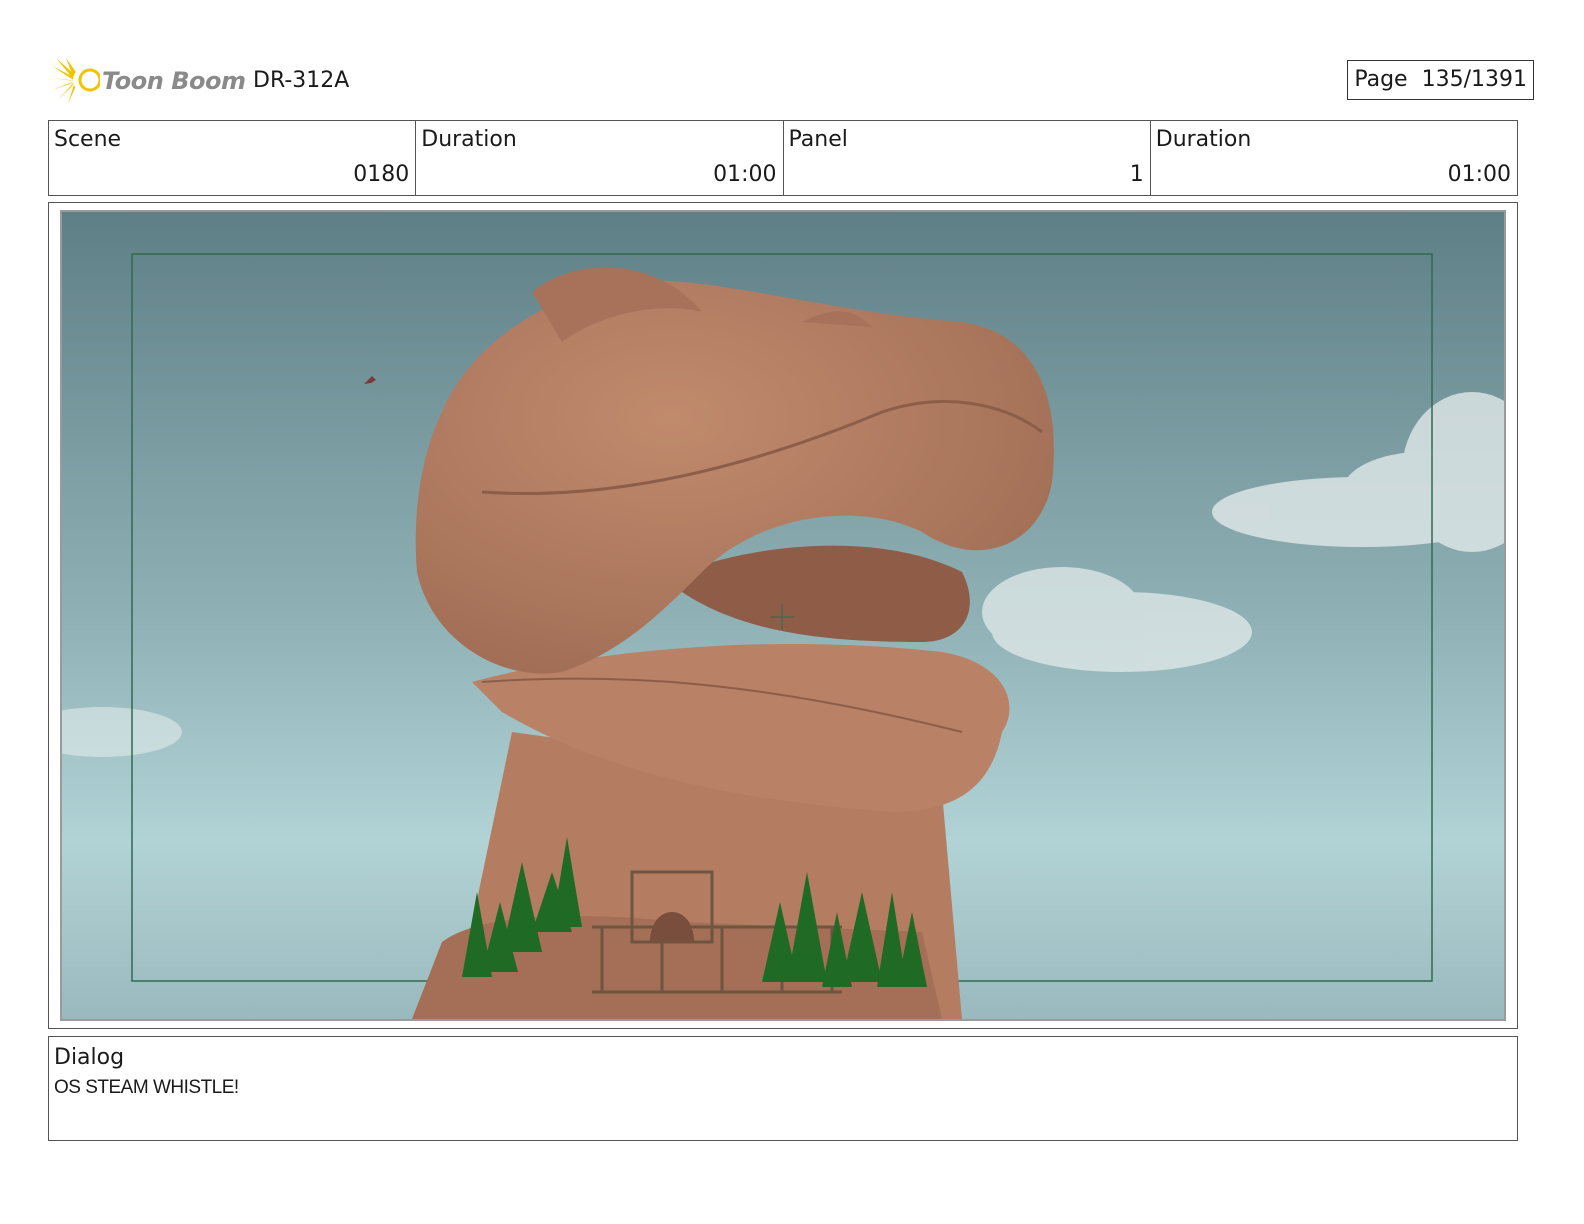 The width and height of the screenshot is (1584, 1224). Describe the element at coordinates (301, 80) in the screenshot. I see `production-code: DR-312A` at that location.